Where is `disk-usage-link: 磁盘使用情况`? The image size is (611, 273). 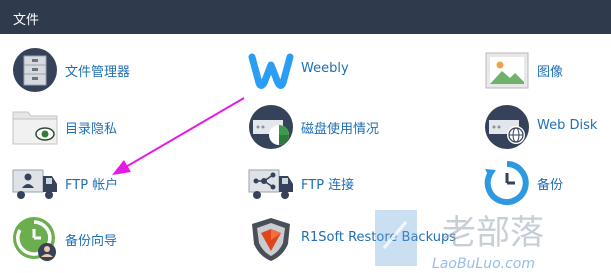
disk-usage-link: 磁盘使用情况 is located at coordinates (338, 128).